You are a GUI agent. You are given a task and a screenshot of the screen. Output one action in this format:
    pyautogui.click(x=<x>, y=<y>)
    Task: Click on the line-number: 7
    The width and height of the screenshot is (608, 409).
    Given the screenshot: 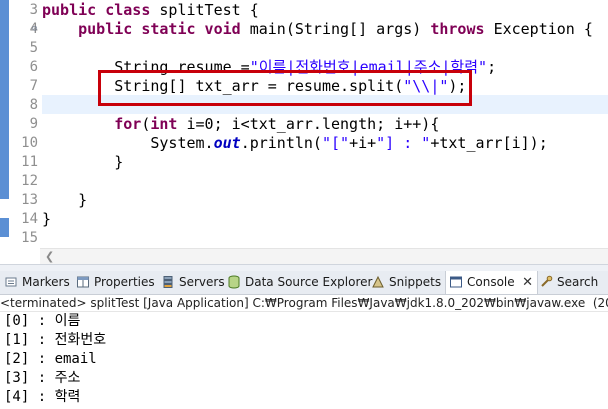 What is the action you would take?
    pyautogui.click(x=33, y=86)
    